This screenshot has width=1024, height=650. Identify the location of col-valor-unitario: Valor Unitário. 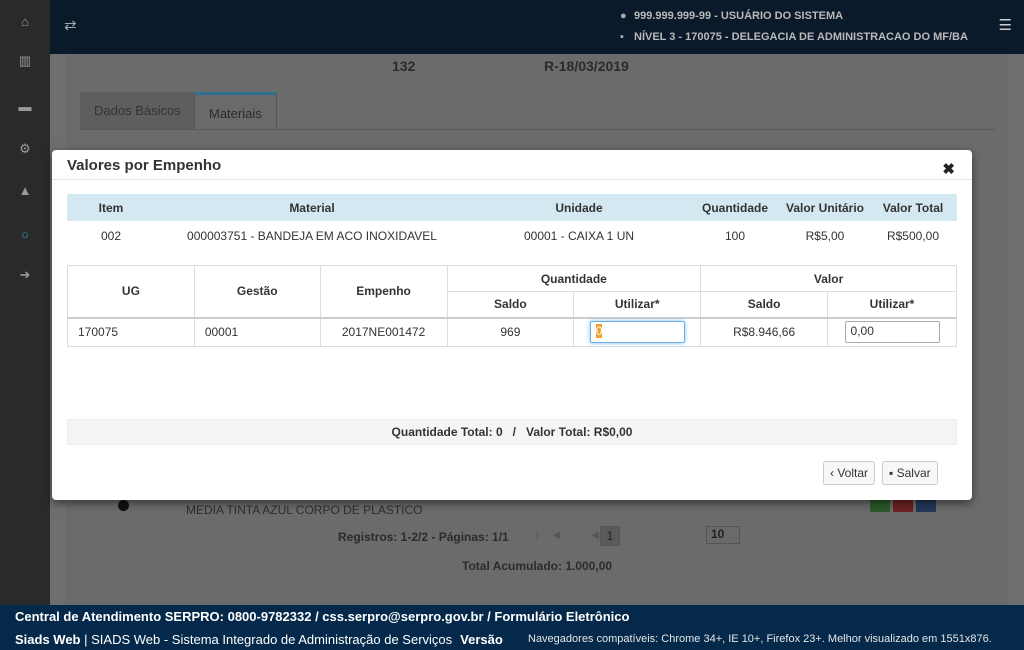
(825, 207).